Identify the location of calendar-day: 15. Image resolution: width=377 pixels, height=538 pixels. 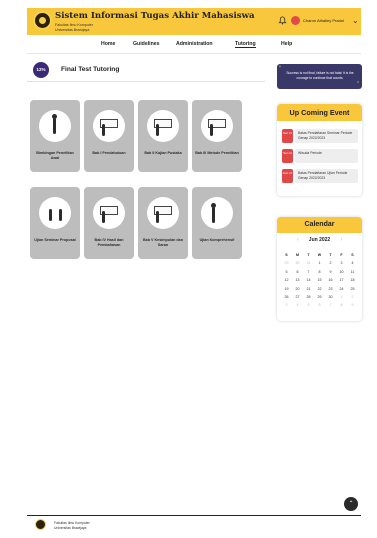
(319, 280).